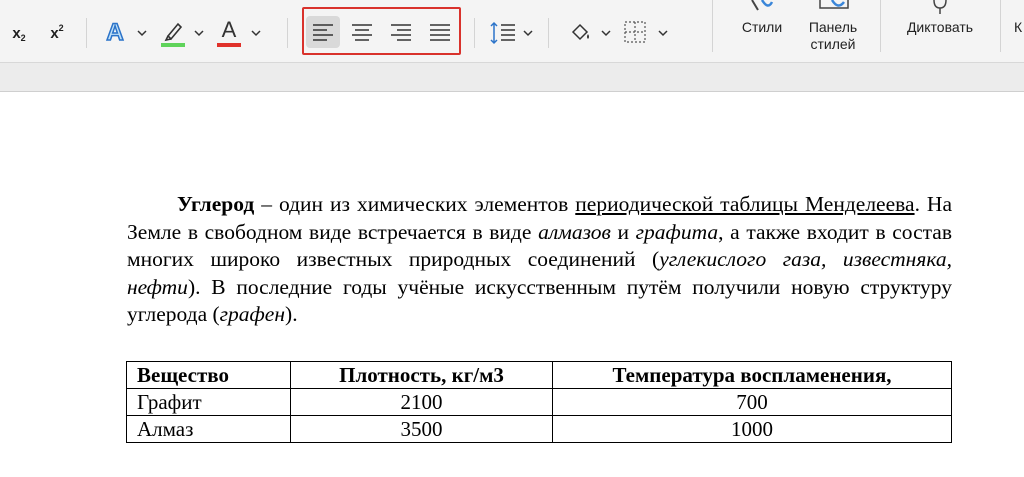 The image size is (1024, 477). I want to click on highlight-color-button, so click(173, 33).